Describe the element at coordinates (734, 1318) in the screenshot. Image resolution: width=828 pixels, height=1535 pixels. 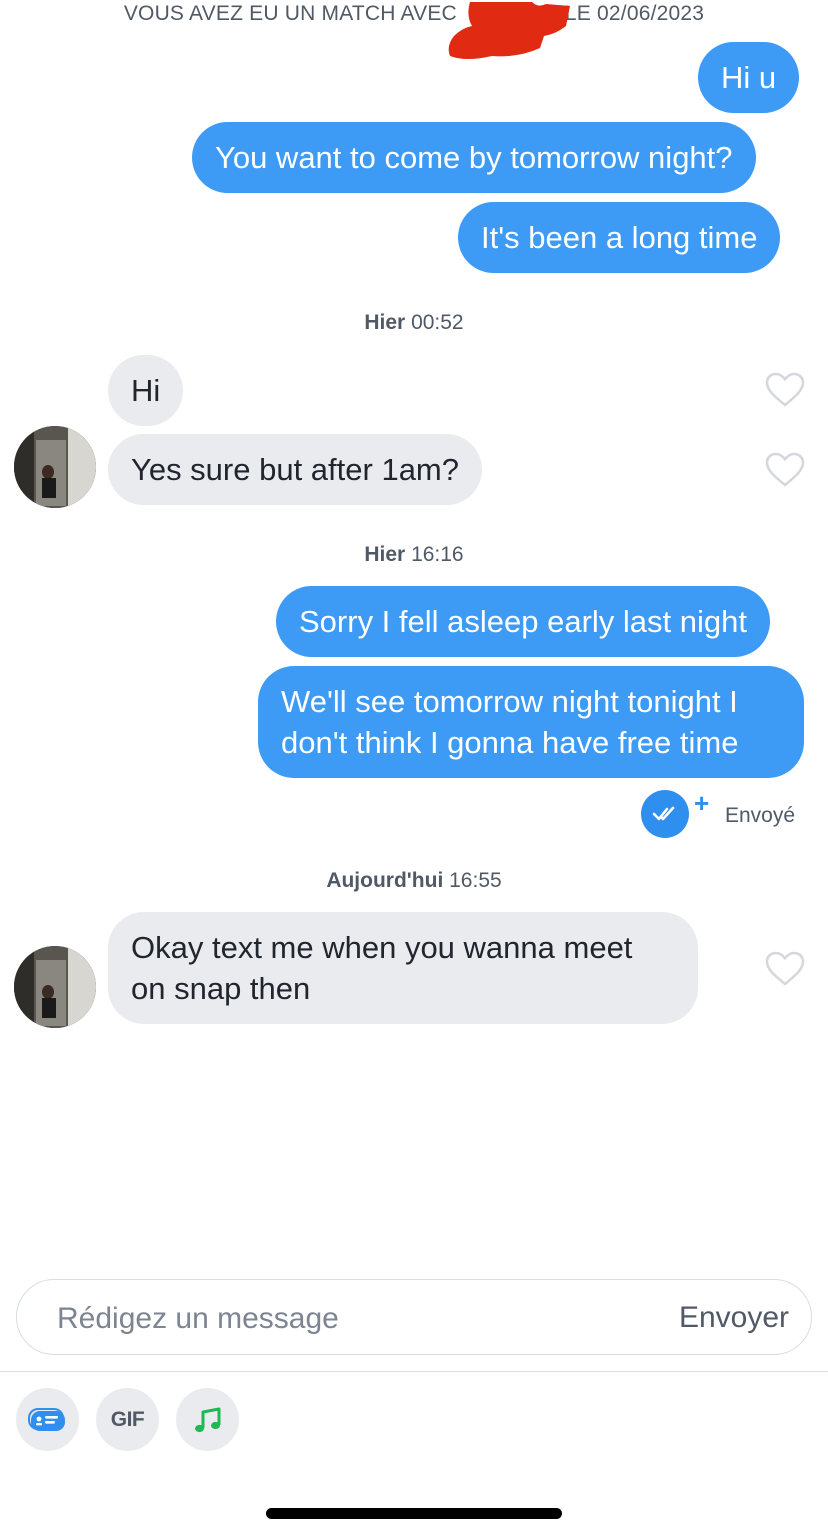
I see `send-button: Envoyer` at that location.